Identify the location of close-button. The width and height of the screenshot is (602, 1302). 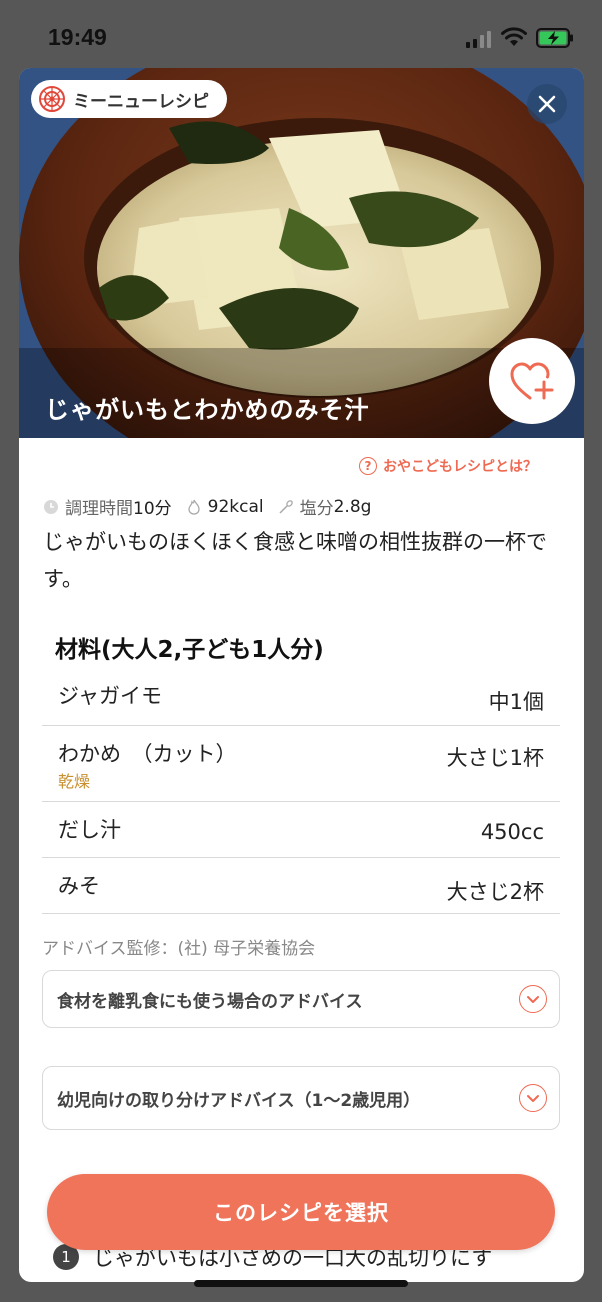
(547, 104).